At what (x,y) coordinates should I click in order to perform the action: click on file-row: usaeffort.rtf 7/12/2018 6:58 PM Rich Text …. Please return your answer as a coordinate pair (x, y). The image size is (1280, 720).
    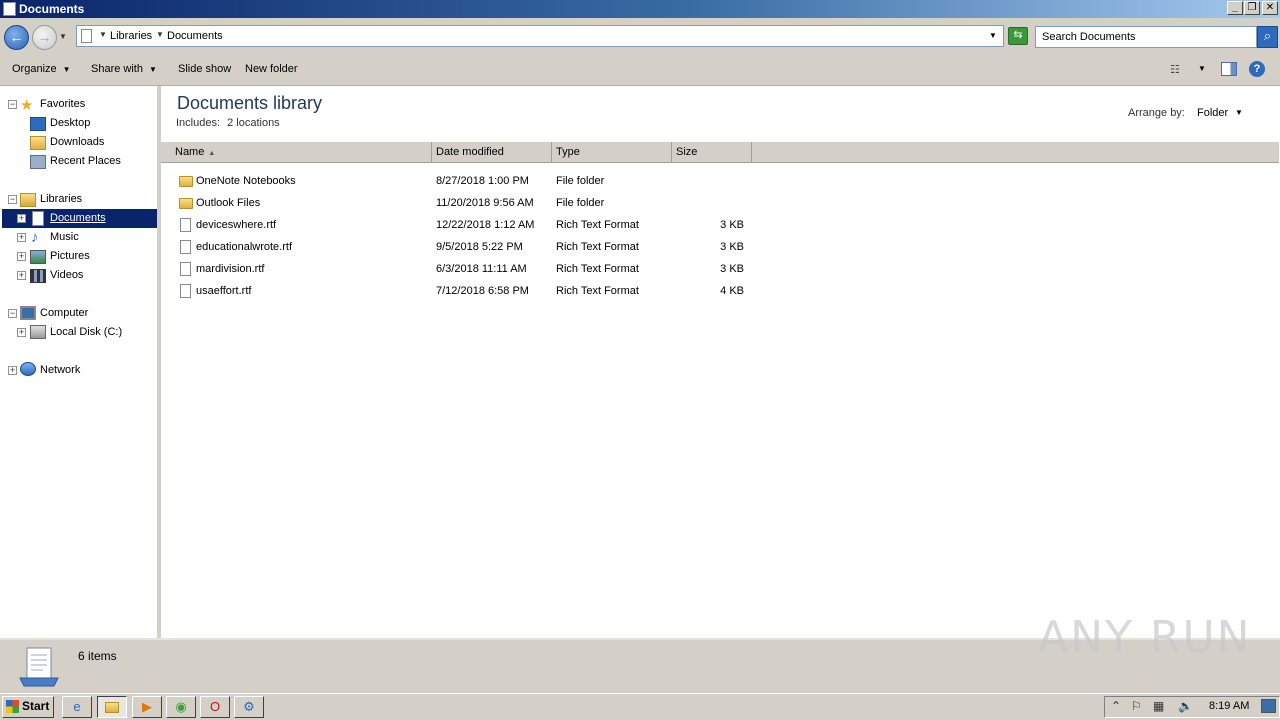
    Looking at the image, I should click on (720, 293).